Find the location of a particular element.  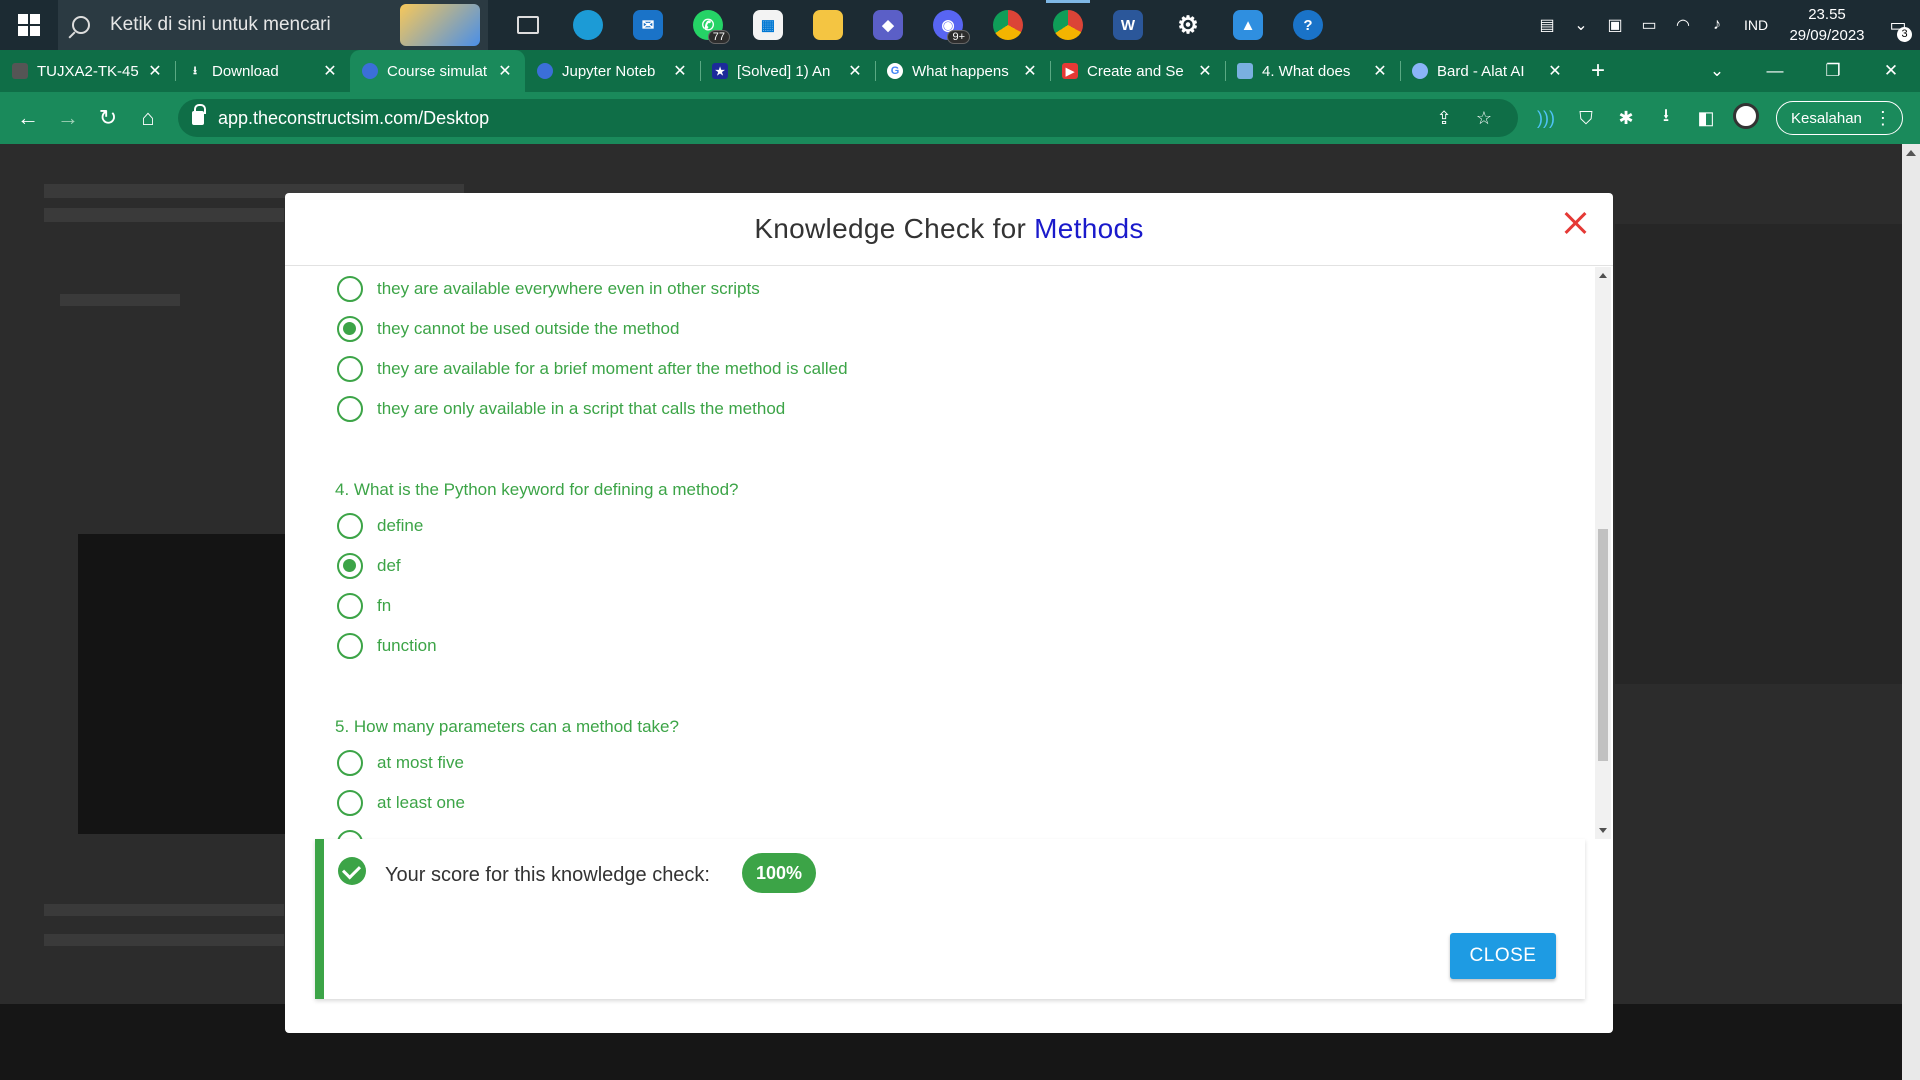

taskbar-file-explorer is located at coordinates (828, 25).